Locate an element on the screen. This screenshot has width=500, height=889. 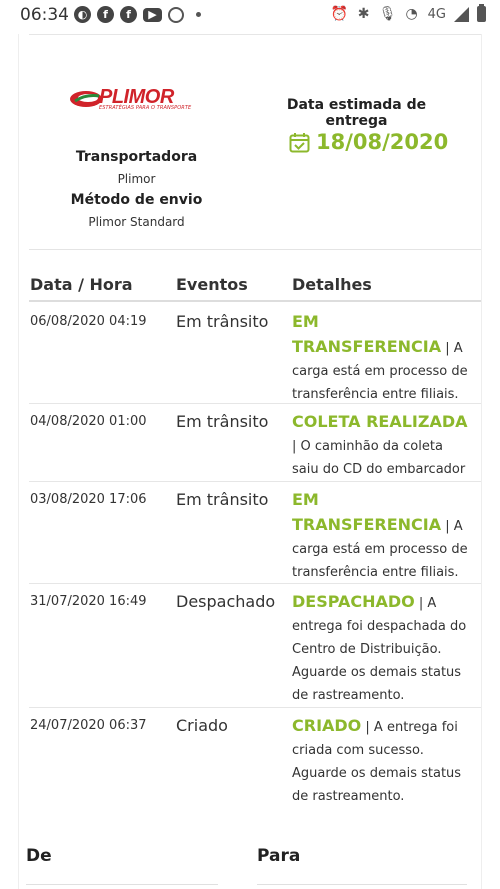
card-top-divider is located at coordinates (255, 34).